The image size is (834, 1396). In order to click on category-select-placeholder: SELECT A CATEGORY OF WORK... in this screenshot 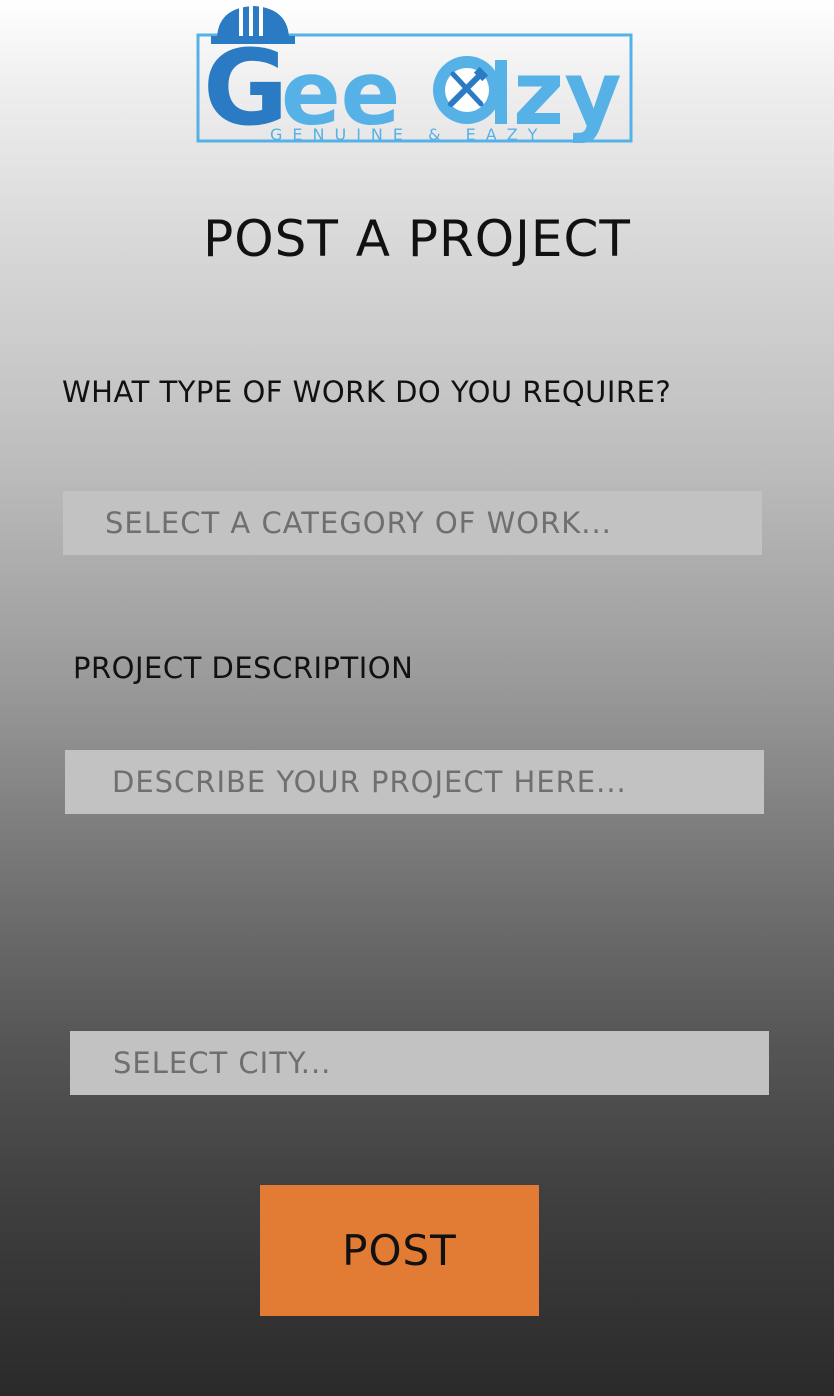, I will do `click(358, 523)`.